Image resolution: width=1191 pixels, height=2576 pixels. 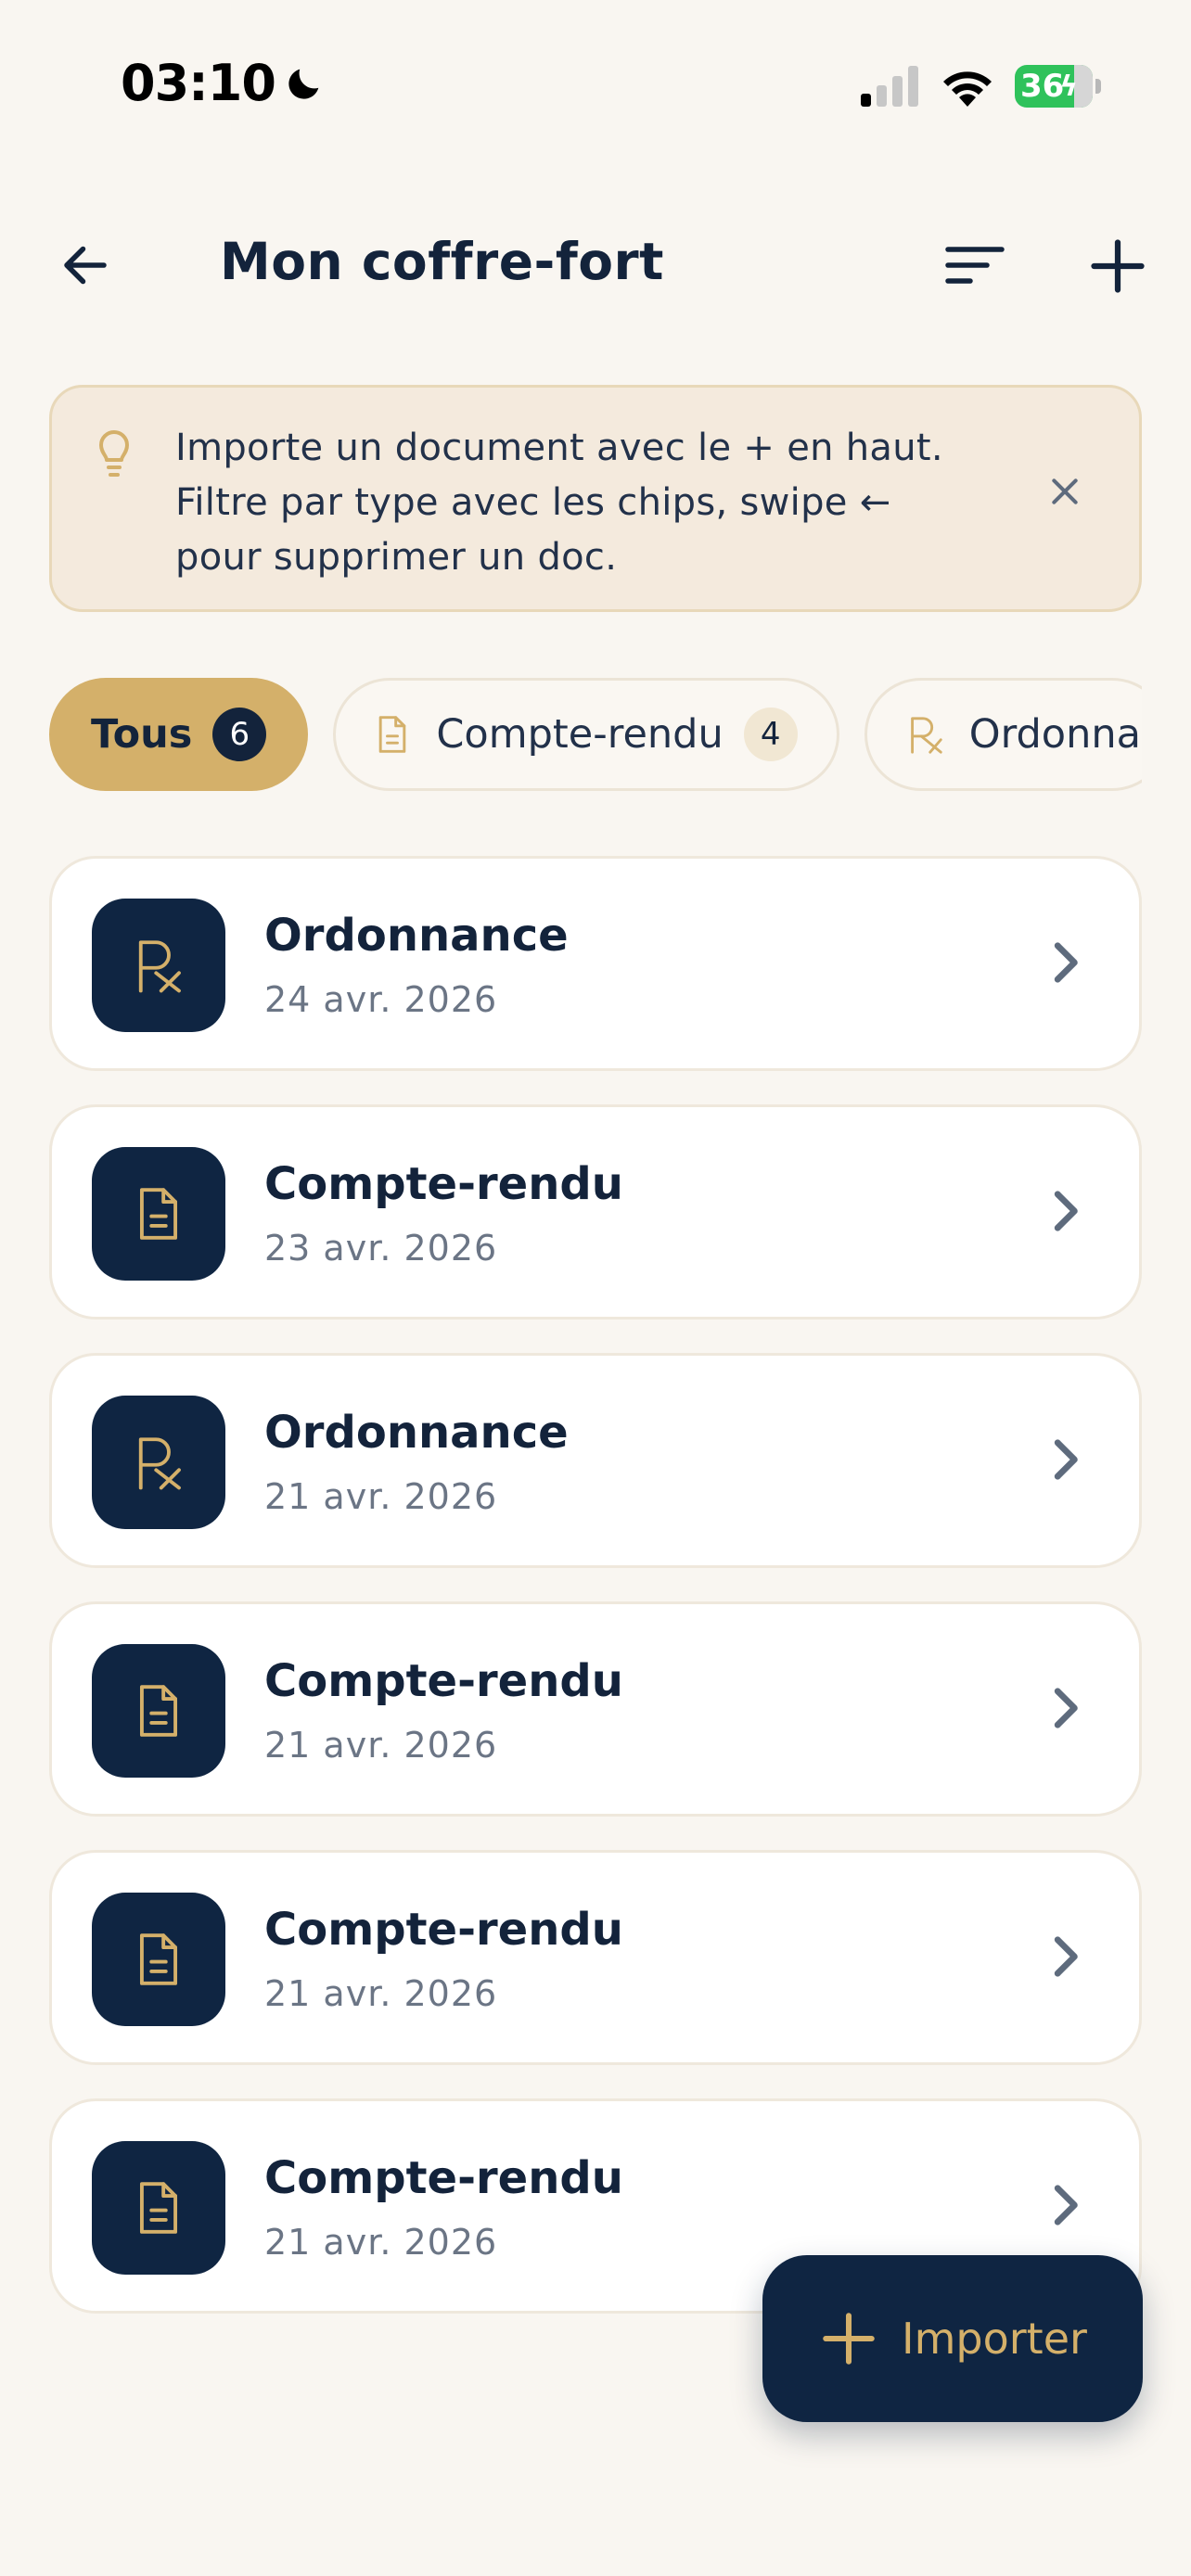 I want to click on lightbulb-icon, so click(x=114, y=452).